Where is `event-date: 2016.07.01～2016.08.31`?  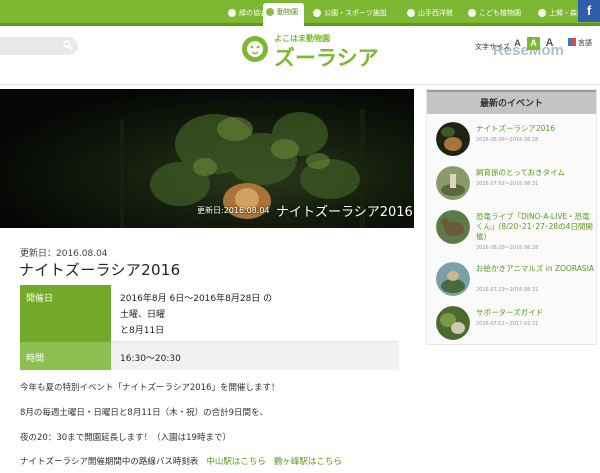
event-date: 2016.07.01～2016.08.31 is located at coordinates (507, 184).